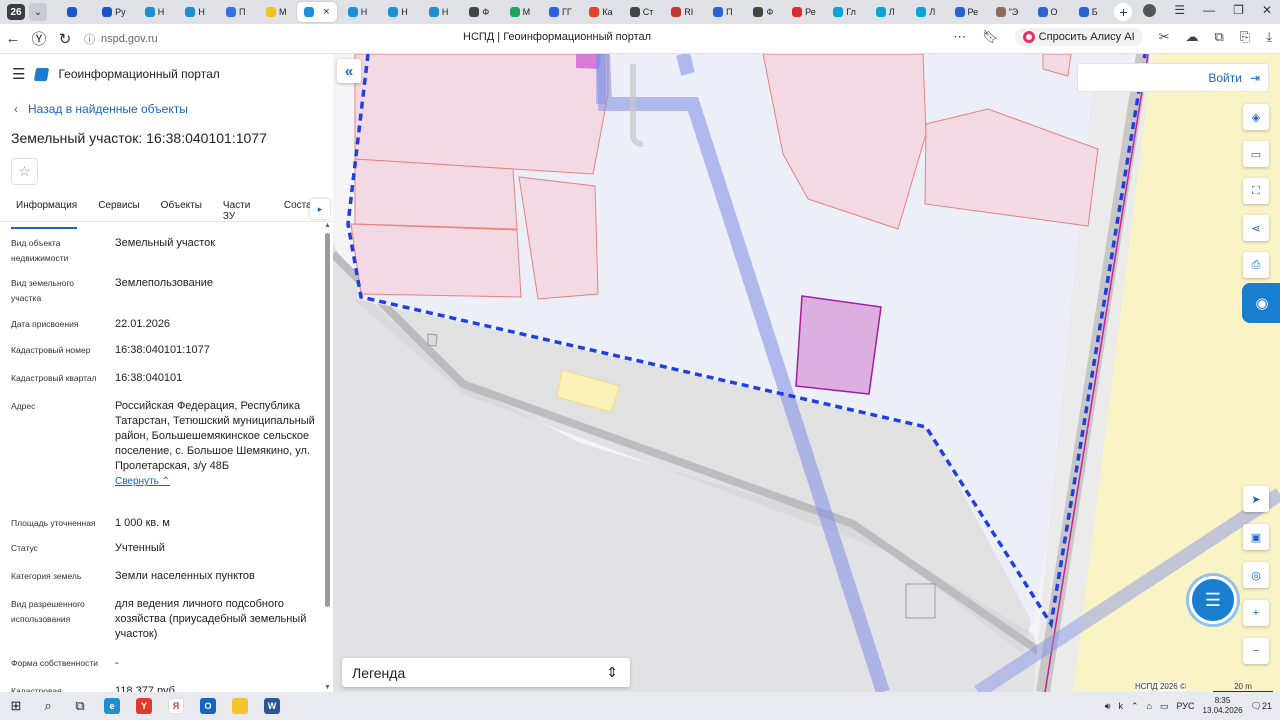  I want to click on zoom-out-icon: −, so click(1256, 651).